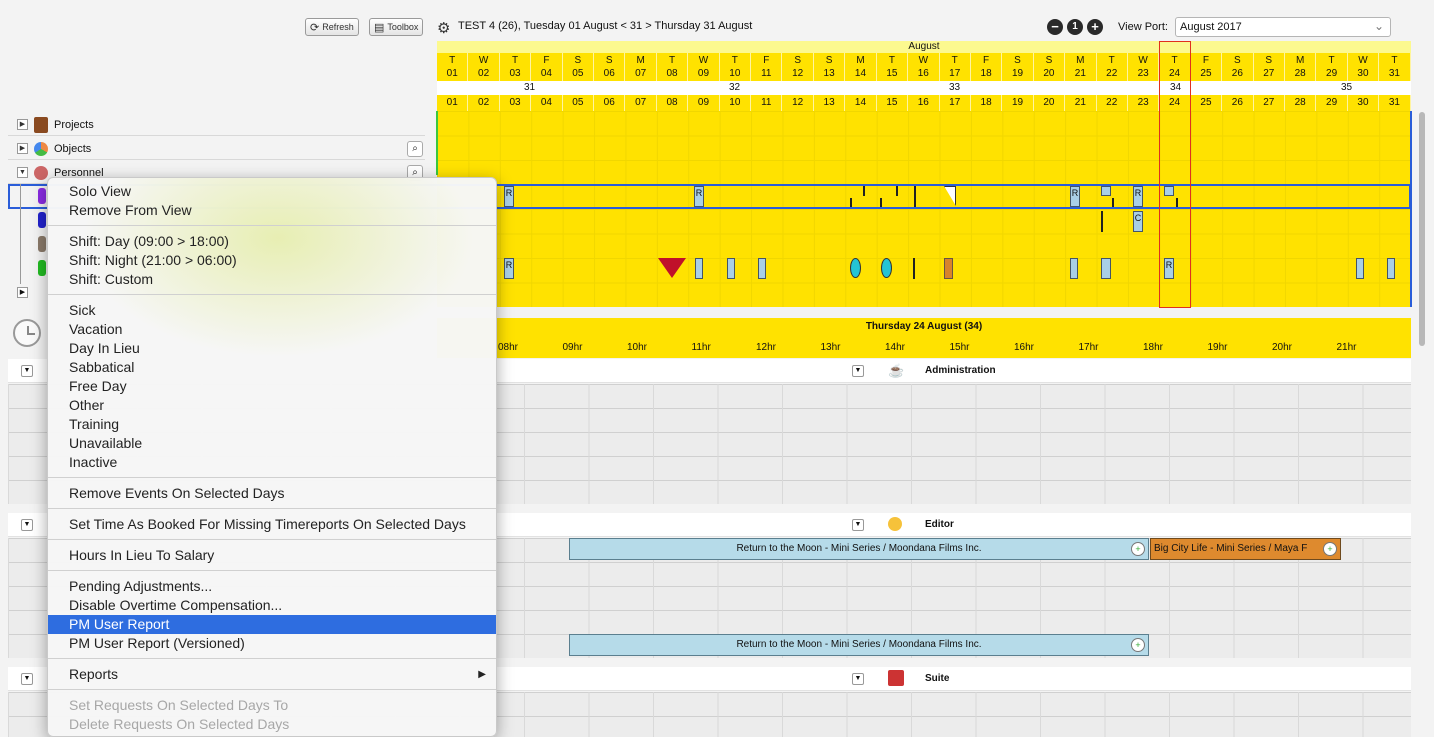 This screenshot has width=1434, height=737. I want to click on menu-item-free-day: Free Day, so click(272, 386).